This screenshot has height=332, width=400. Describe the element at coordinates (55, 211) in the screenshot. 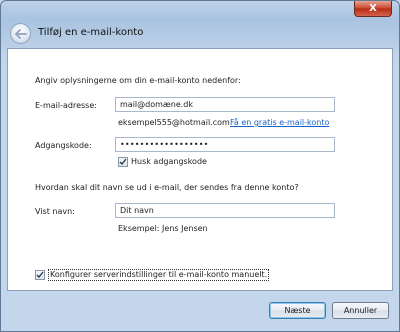

I see `display-name-label: Vist navn:` at that location.